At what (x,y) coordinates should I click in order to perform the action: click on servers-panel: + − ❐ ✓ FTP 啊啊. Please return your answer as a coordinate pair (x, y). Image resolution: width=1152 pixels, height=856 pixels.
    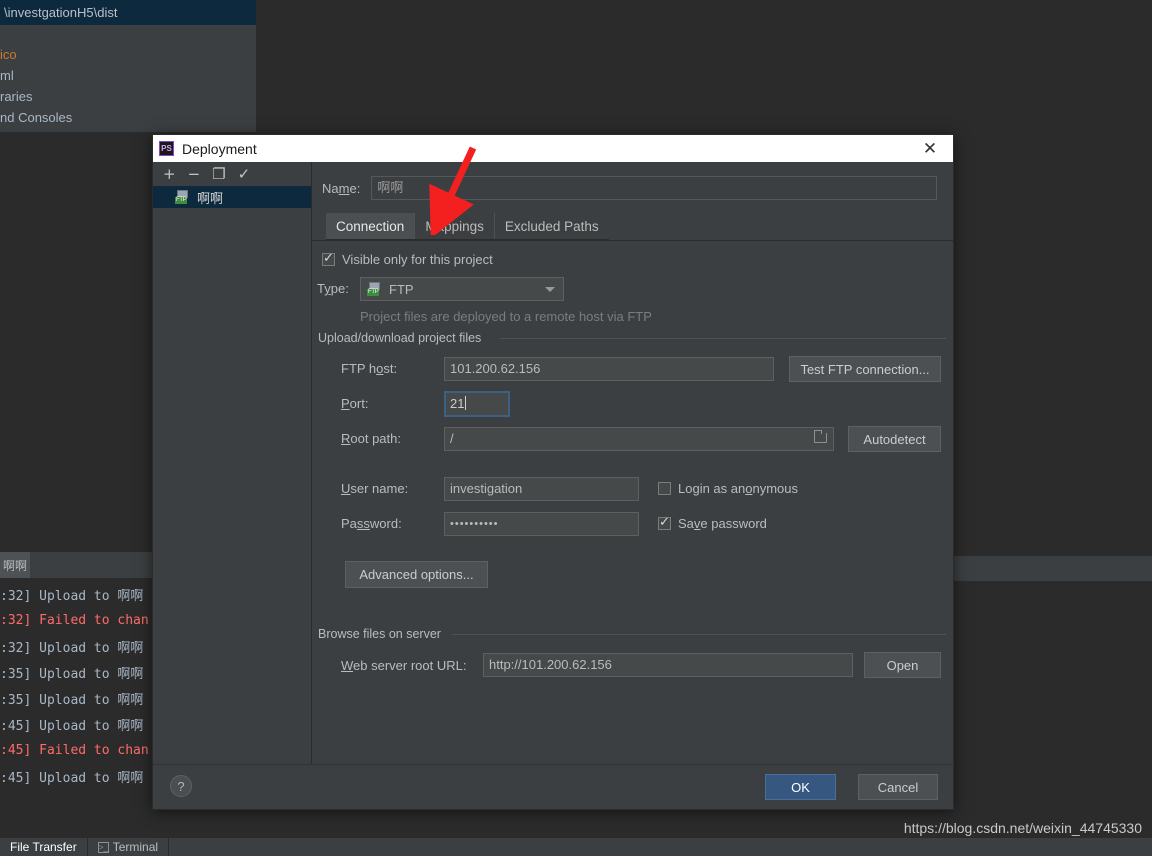
    Looking at the image, I should click on (232, 463).